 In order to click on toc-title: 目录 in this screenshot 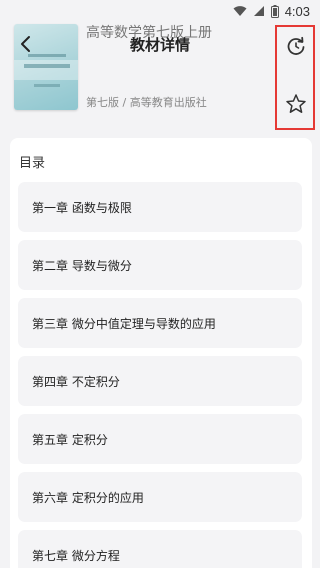, I will do `click(32, 163)`.